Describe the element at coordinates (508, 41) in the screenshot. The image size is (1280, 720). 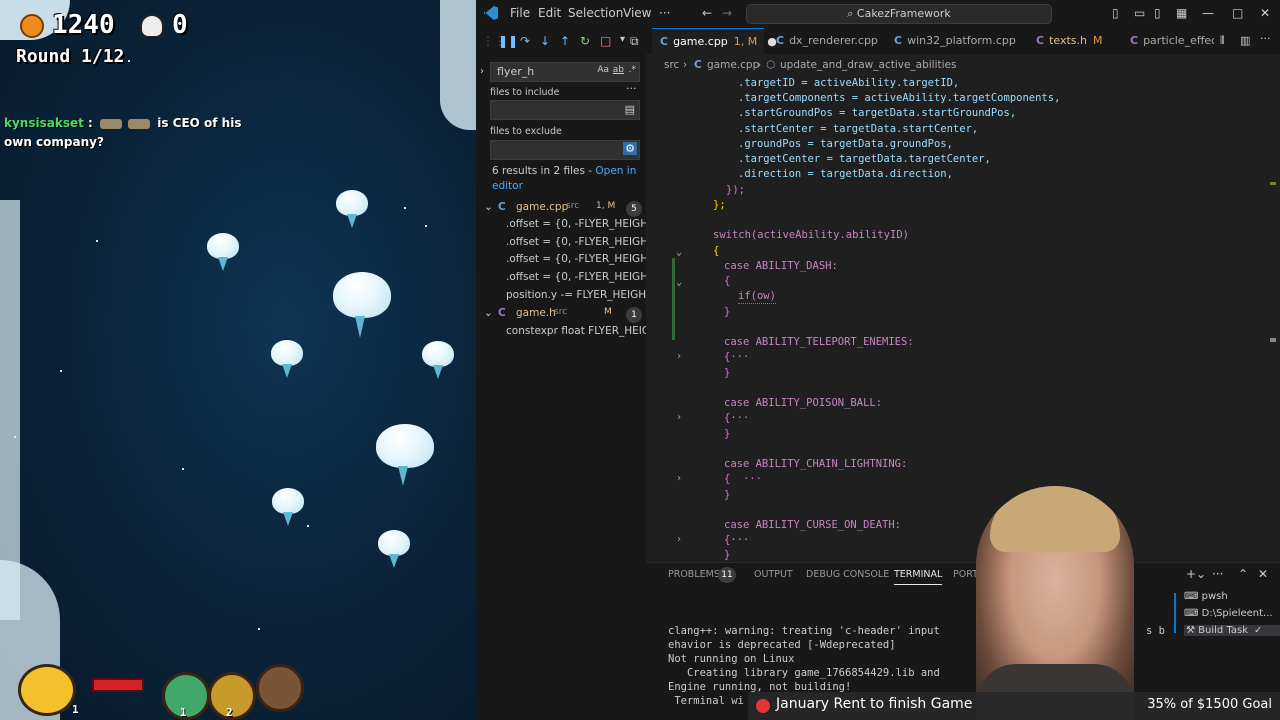
I see `pause-icon: ❚❚` at that location.